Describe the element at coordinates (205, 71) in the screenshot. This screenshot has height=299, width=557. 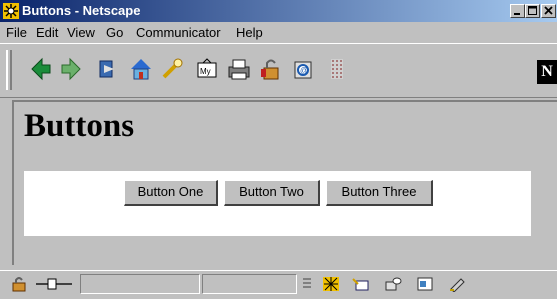
I see `svg-text: My` at that location.